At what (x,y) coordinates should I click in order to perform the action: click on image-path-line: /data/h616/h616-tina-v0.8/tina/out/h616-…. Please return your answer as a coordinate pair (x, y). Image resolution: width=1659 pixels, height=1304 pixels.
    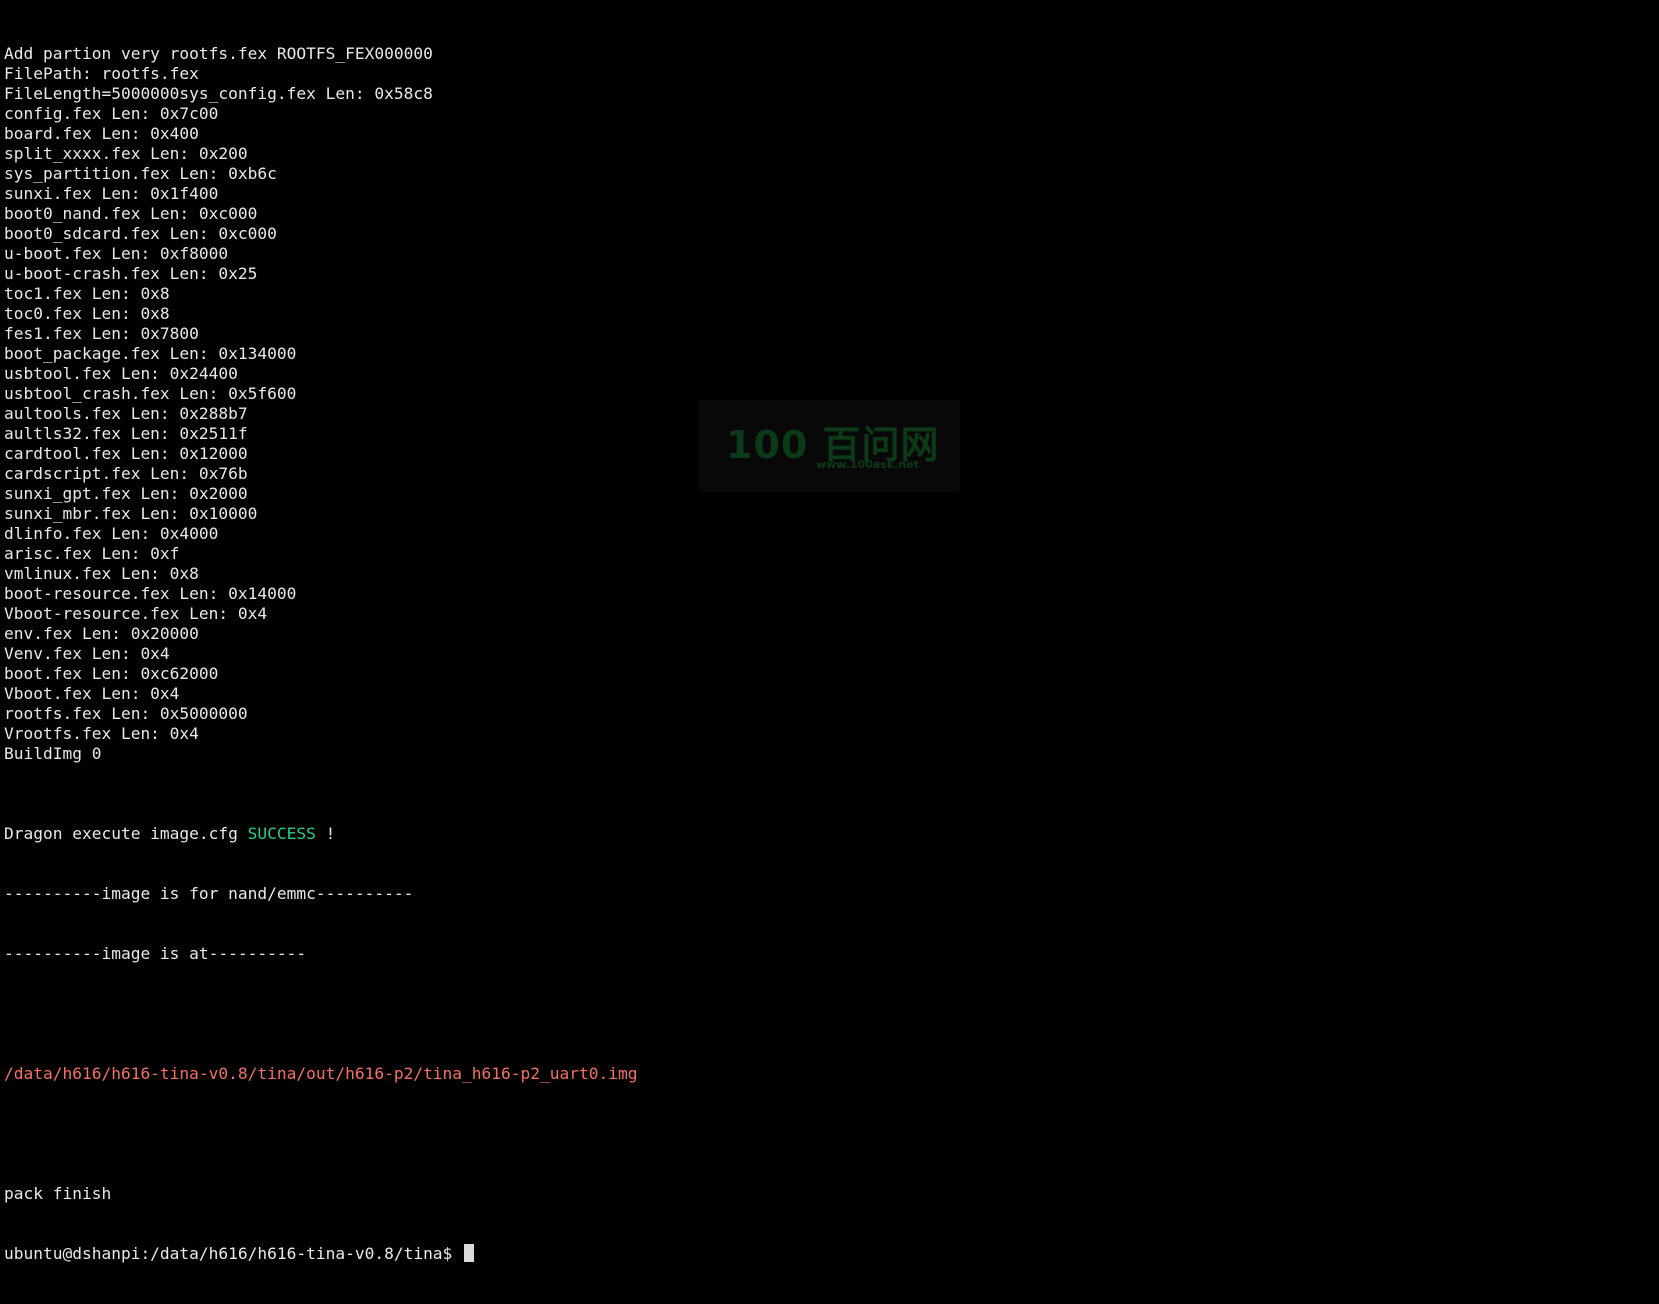
    Looking at the image, I should click on (829, 1074).